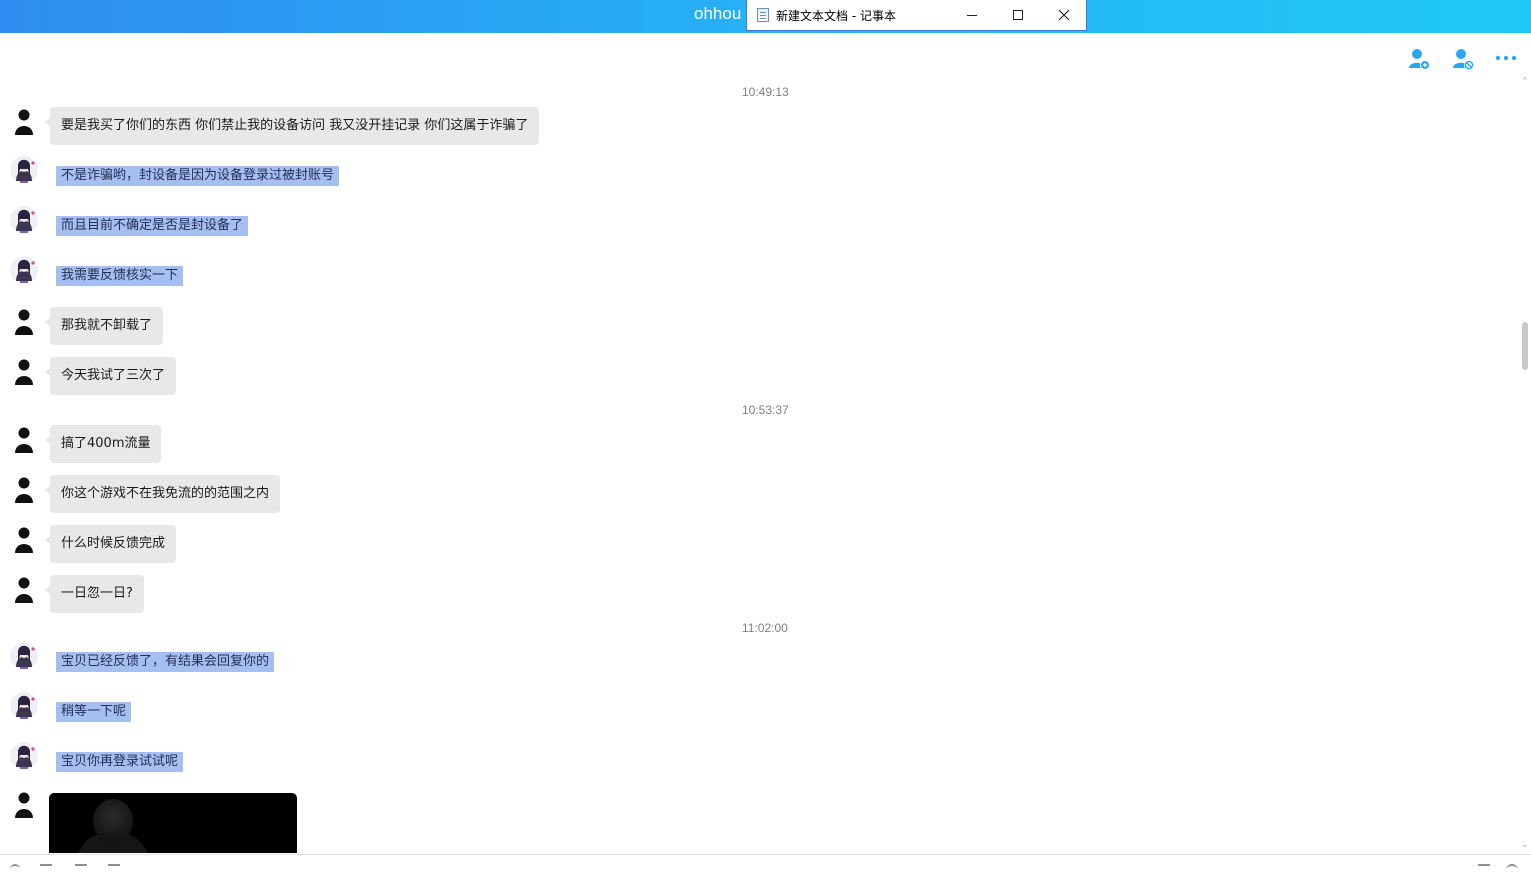  I want to click on message-bubble: 搞了400m流量, so click(103, 444).